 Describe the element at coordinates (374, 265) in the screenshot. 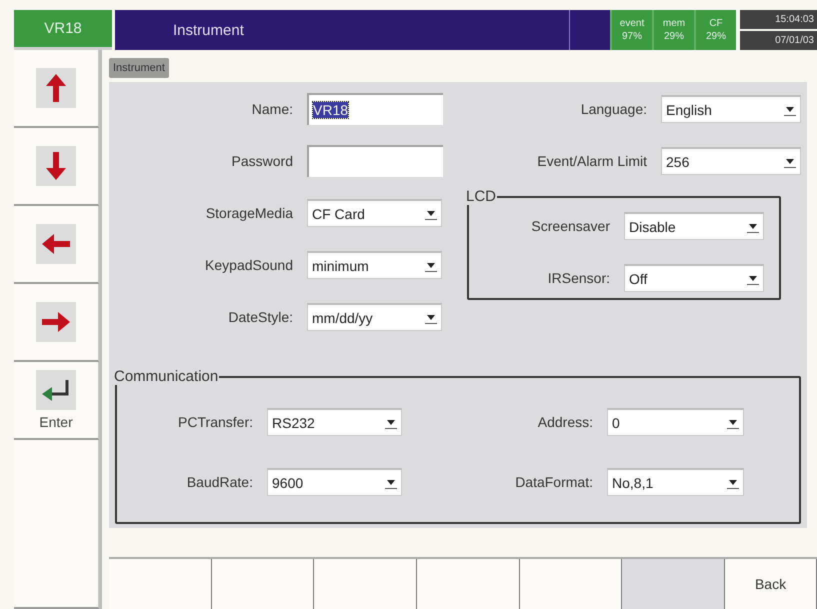

I see `dropdown-field: minimum` at that location.